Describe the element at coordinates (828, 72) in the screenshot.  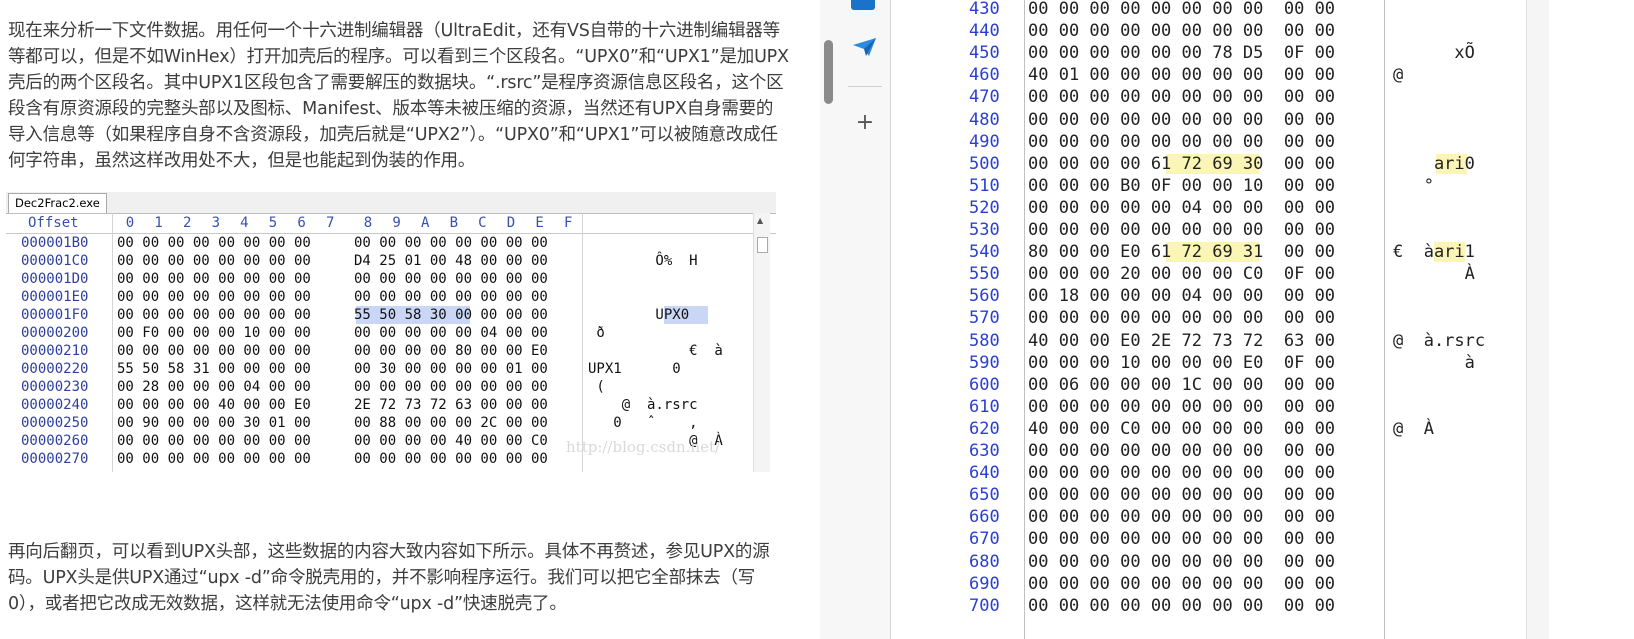
I see `sidebar-scrollbar` at that location.